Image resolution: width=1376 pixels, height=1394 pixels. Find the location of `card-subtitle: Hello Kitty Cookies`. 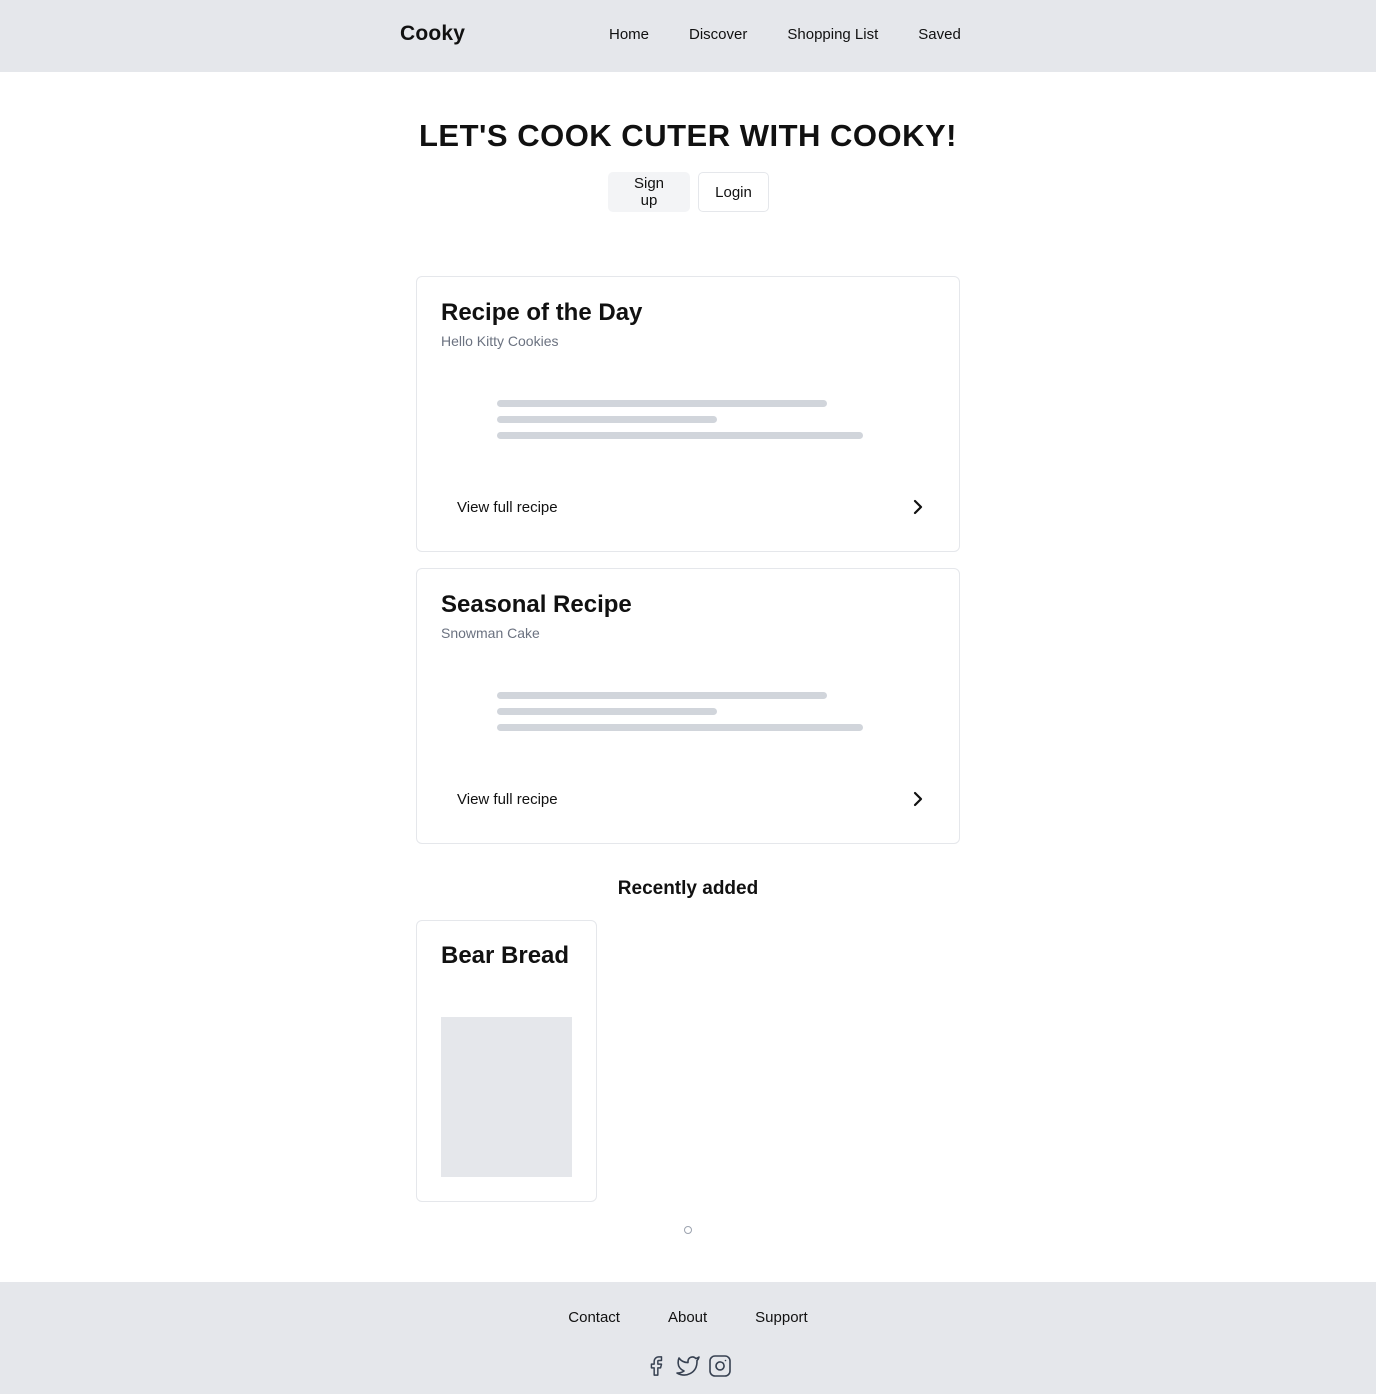

card-subtitle: Hello Kitty Cookies is located at coordinates (500, 341).